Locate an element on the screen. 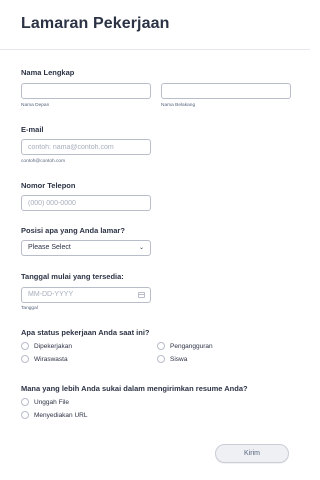 This screenshot has height=480, width=320. calendar-icon is located at coordinates (141, 295).